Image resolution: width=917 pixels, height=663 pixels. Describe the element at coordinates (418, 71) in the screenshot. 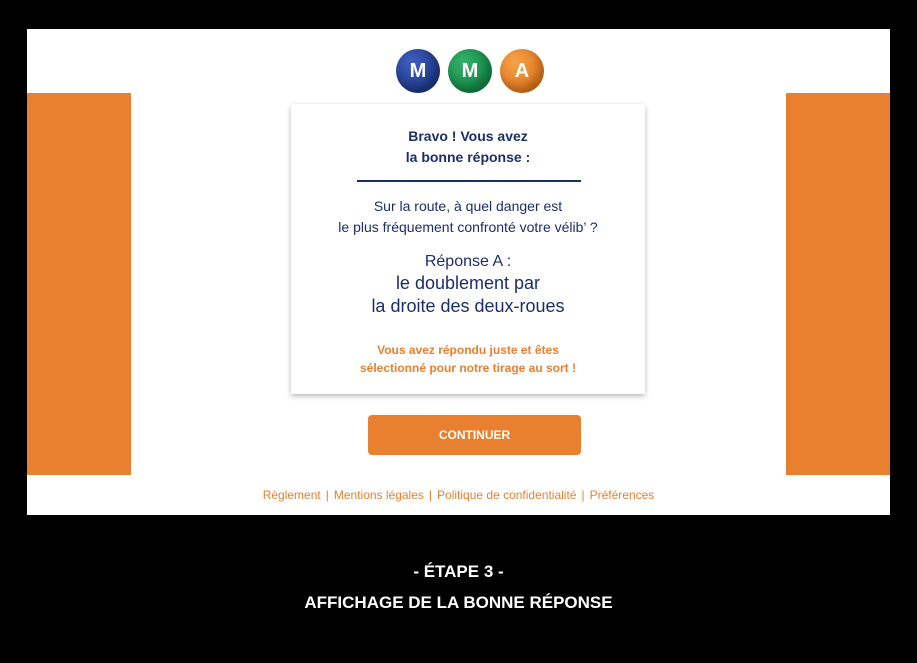

I see `logo-m-blue: M` at that location.